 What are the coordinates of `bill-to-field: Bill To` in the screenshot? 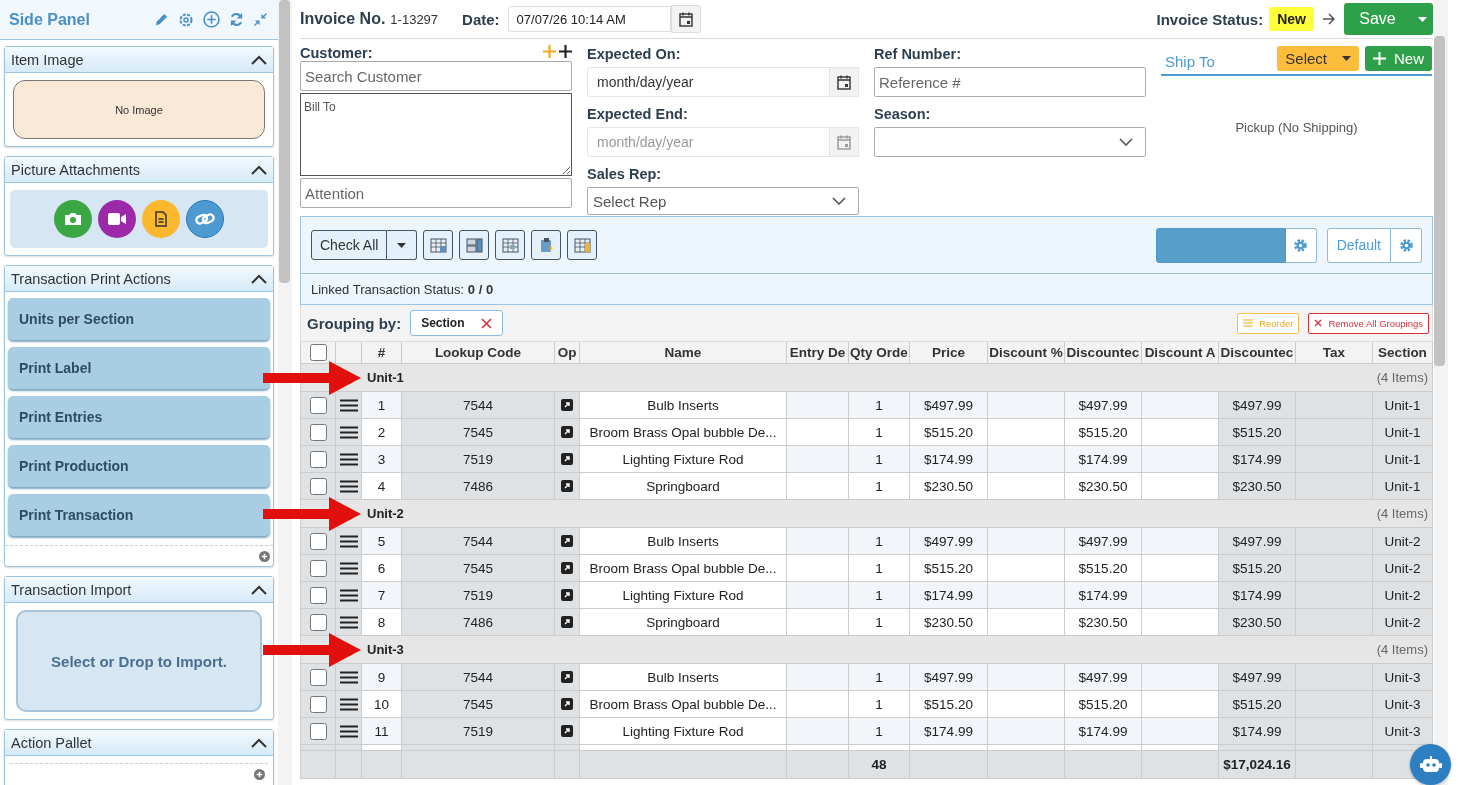 It's located at (436, 134).